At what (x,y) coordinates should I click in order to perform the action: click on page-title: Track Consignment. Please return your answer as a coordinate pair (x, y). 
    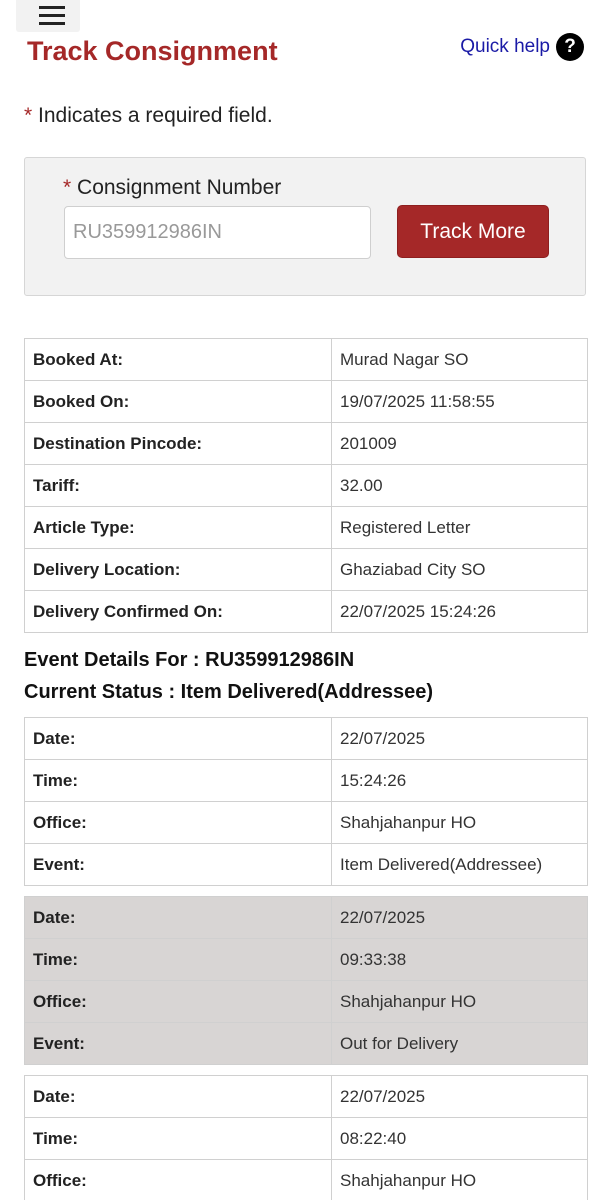
    Looking at the image, I should click on (152, 51).